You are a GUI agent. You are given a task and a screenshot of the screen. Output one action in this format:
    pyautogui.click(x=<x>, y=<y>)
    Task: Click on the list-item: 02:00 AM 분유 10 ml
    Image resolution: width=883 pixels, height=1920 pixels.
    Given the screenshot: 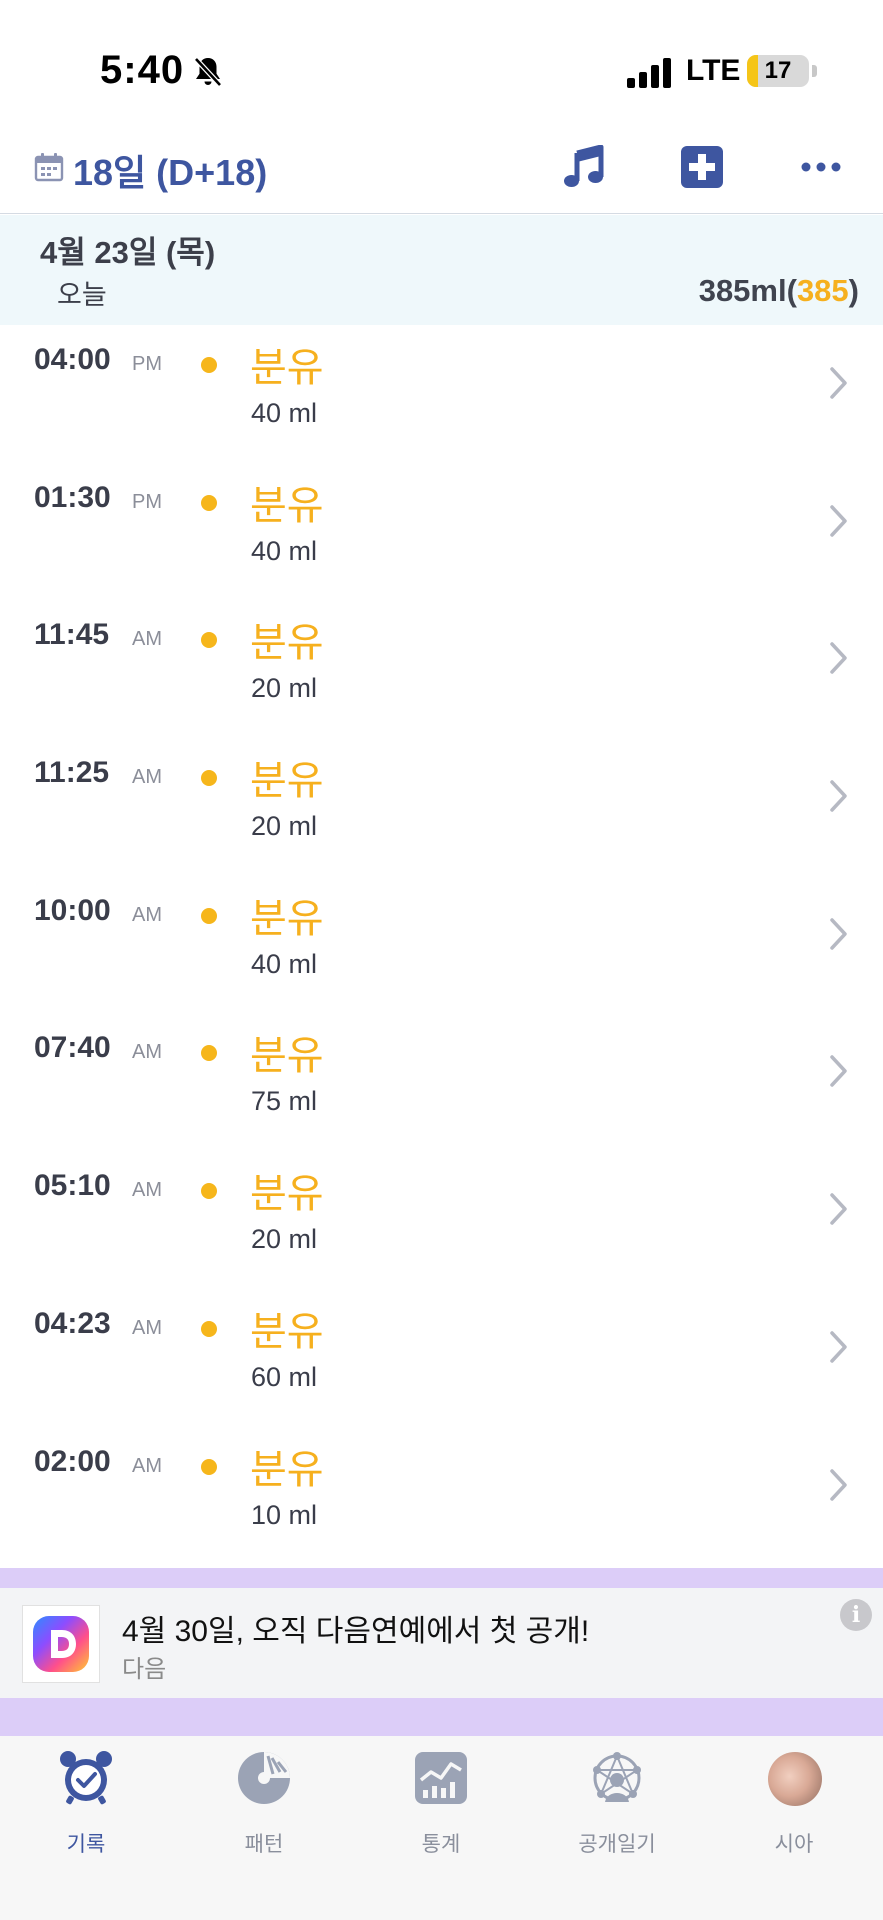 What is the action you would take?
    pyautogui.click(x=441, y=1496)
    